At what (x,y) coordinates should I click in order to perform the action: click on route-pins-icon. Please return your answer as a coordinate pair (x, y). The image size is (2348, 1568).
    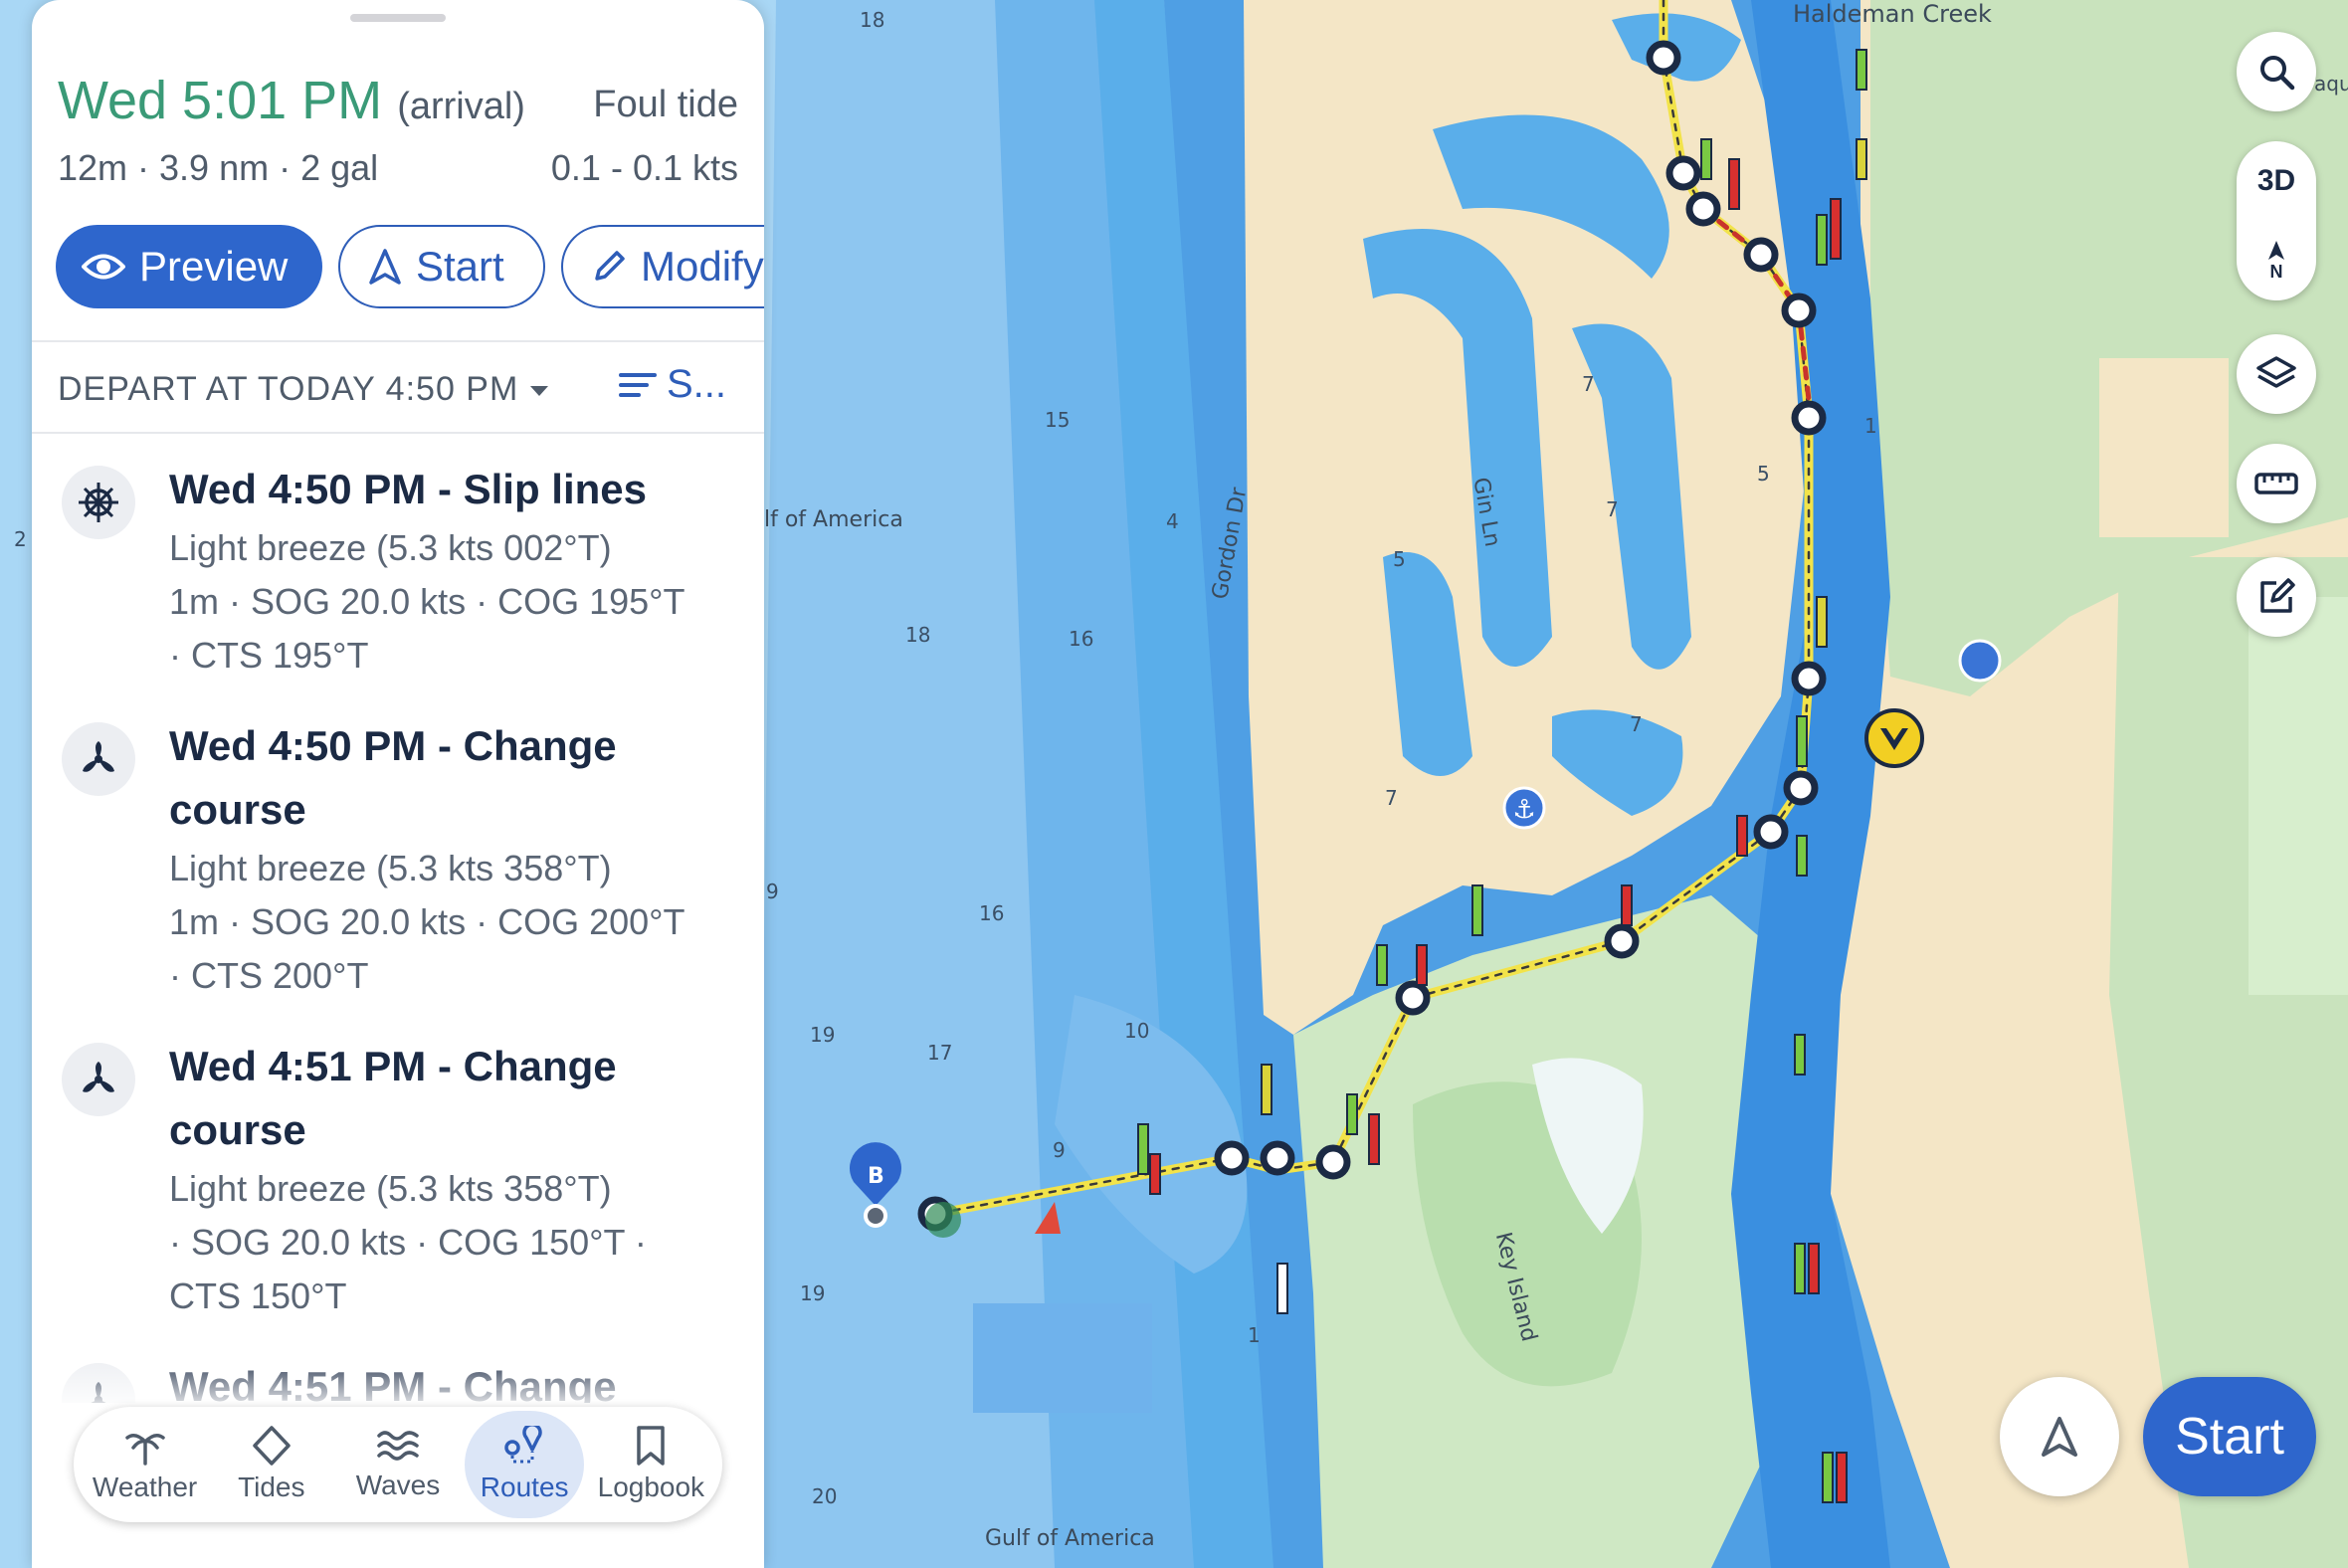
    Looking at the image, I should click on (523, 1445).